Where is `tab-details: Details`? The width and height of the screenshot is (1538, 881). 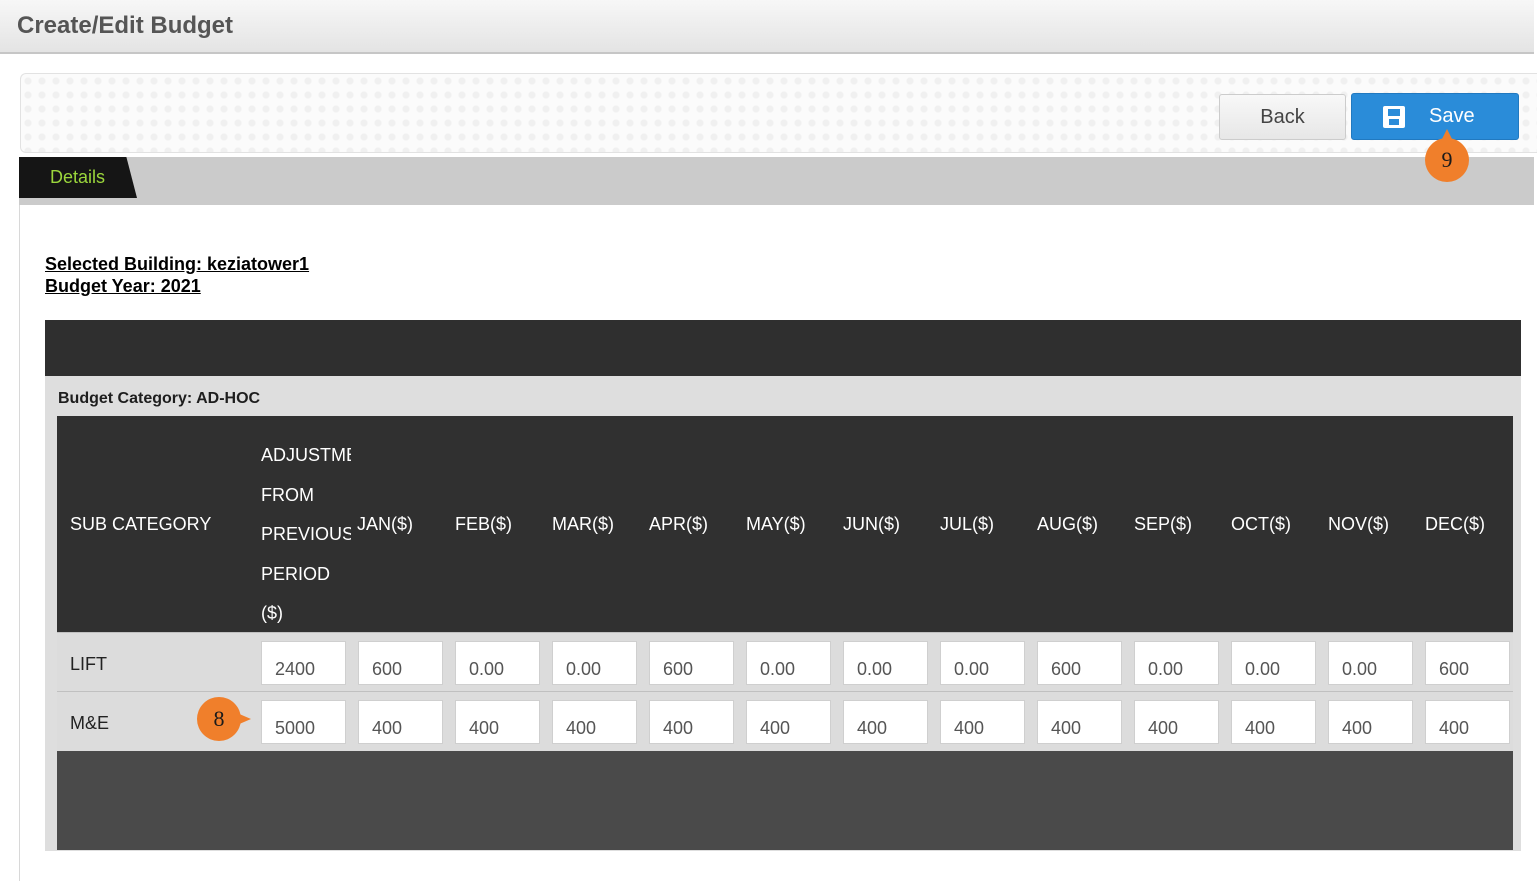
tab-details: Details is located at coordinates (78, 177).